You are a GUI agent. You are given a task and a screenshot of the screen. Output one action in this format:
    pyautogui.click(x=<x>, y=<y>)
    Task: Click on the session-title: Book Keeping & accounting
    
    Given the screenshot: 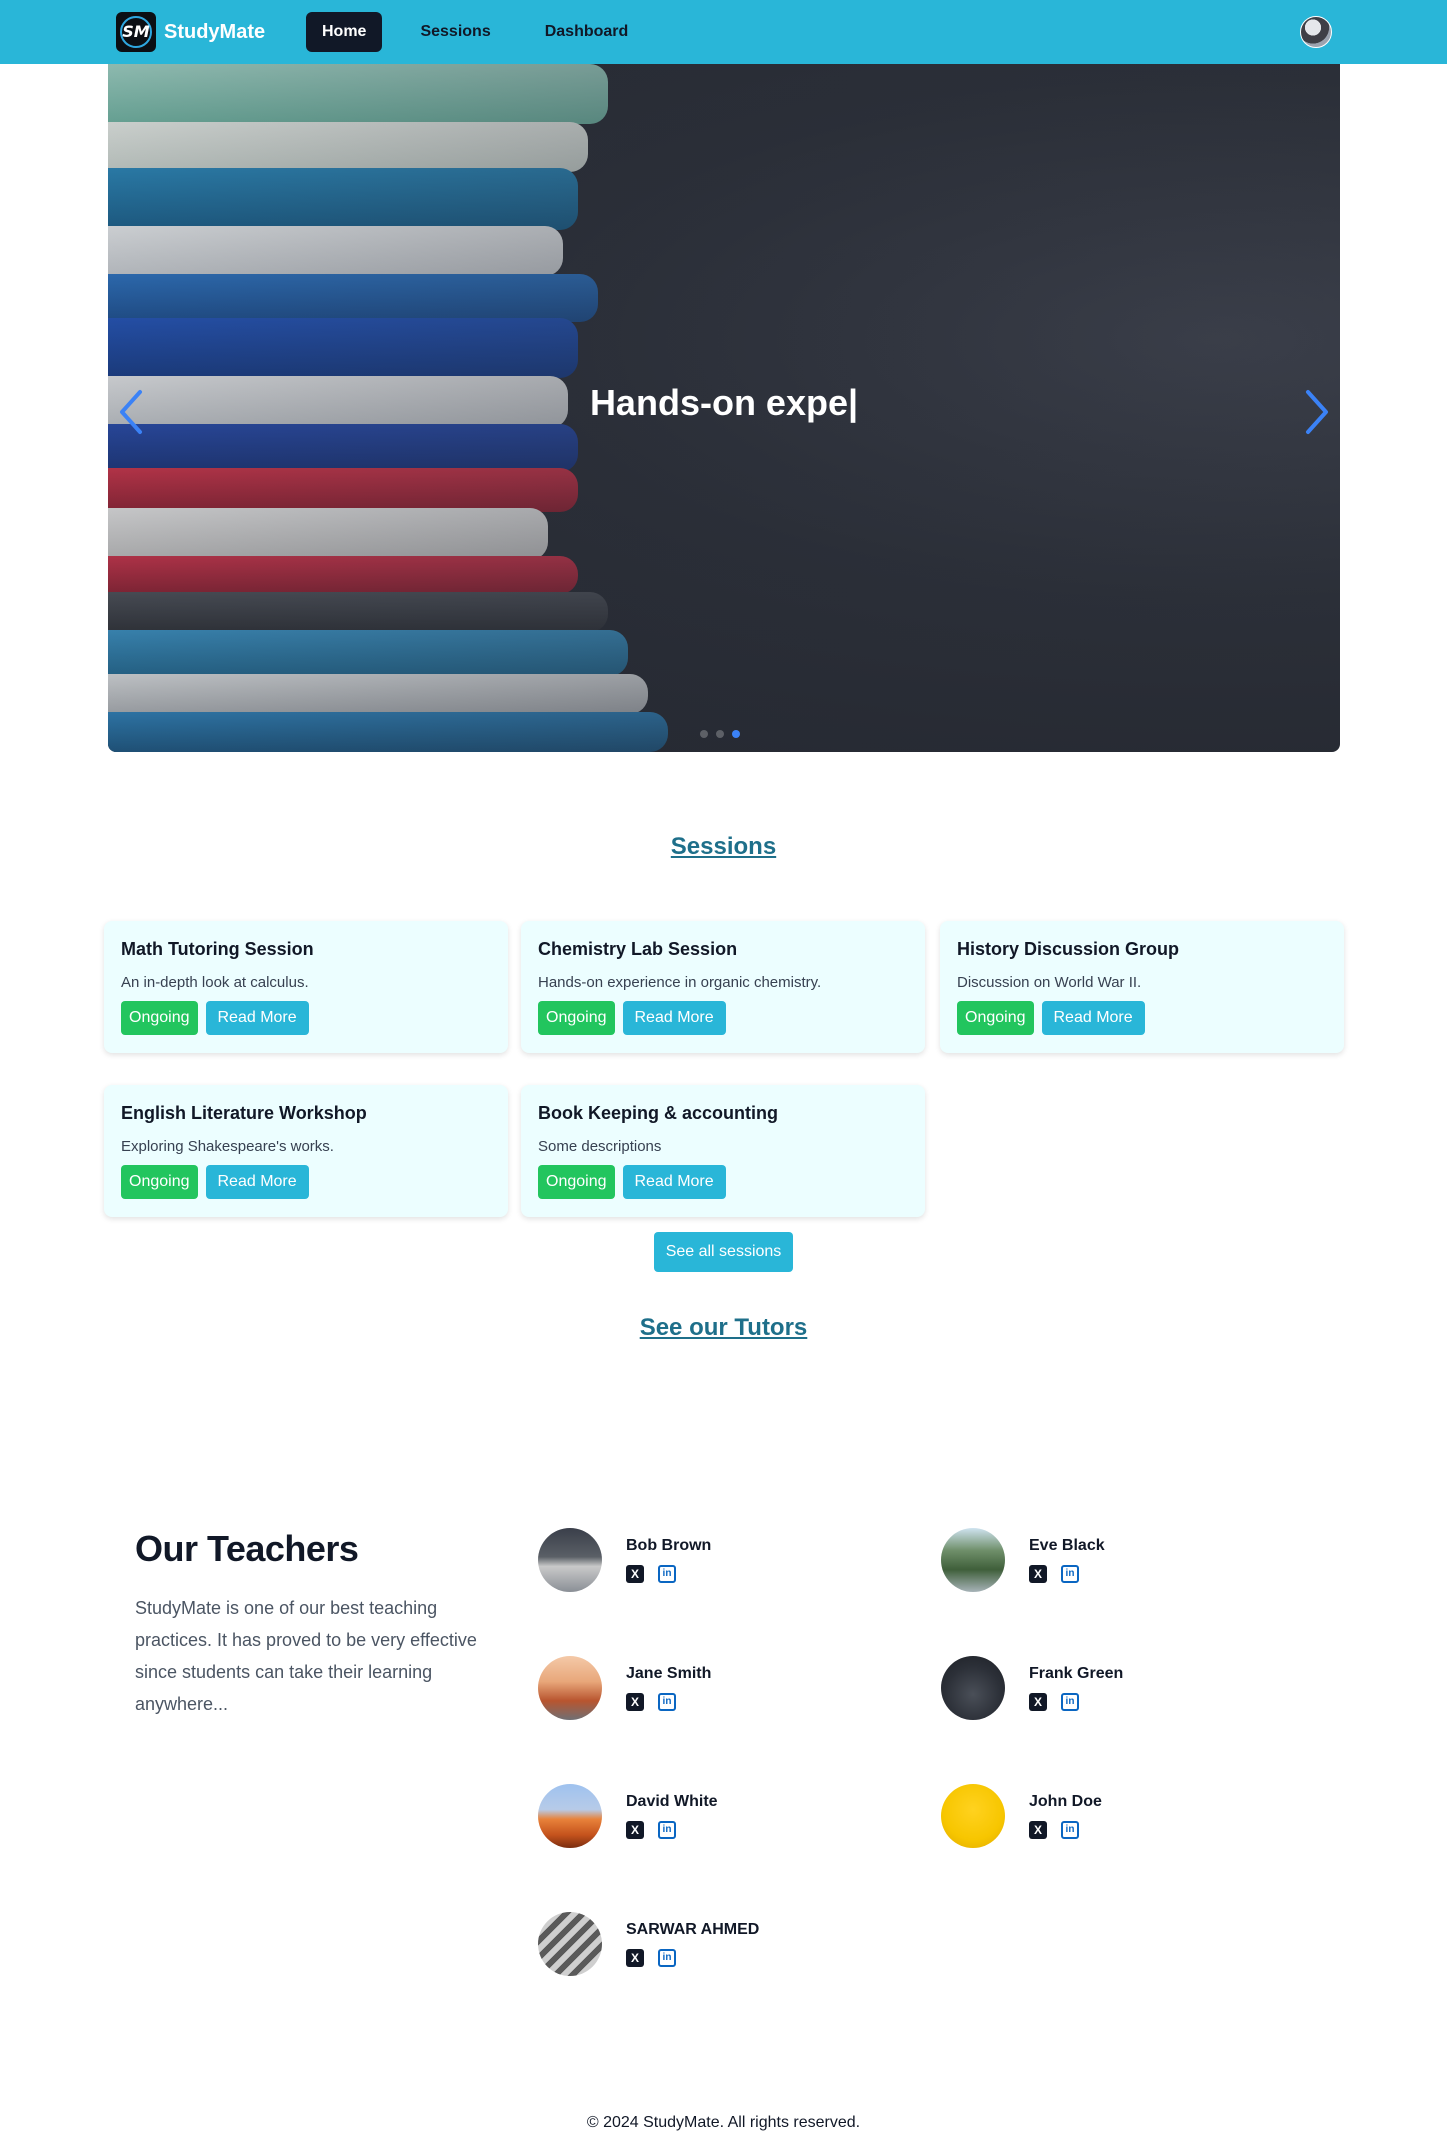 What is the action you would take?
    pyautogui.click(x=658, y=1113)
    